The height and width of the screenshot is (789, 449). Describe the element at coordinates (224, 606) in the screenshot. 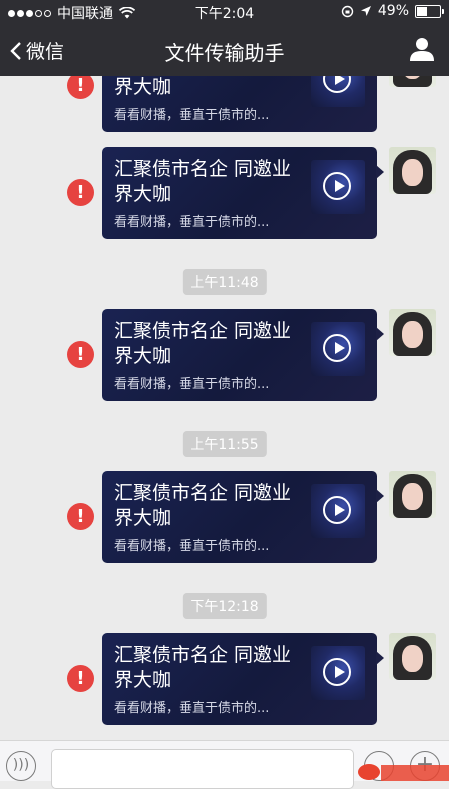

I see `timestamp: 下午12:18` at that location.